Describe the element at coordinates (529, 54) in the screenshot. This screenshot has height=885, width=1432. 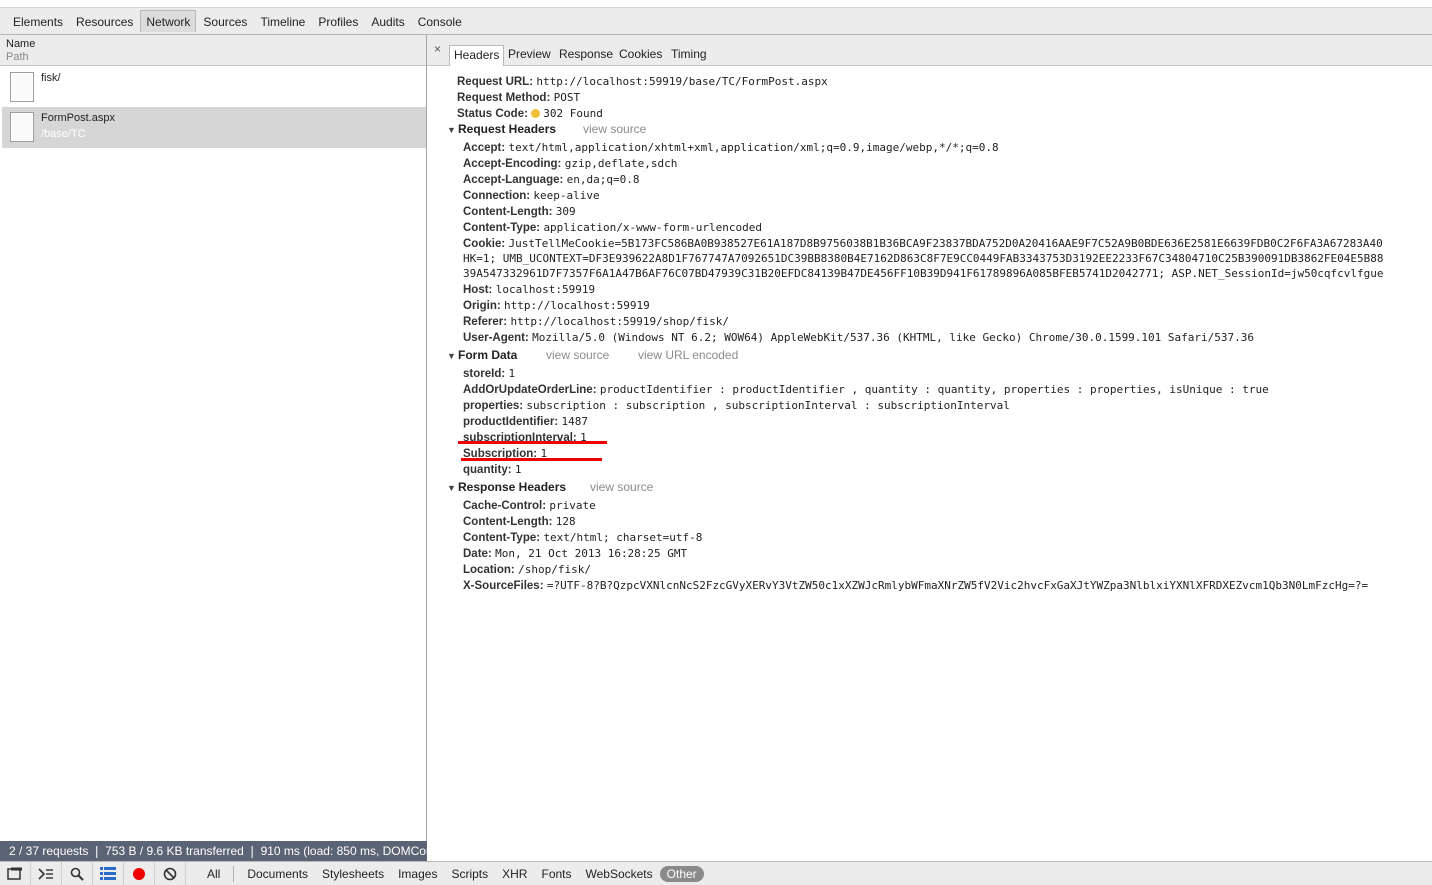
I see `tab-preview: Preview` at that location.